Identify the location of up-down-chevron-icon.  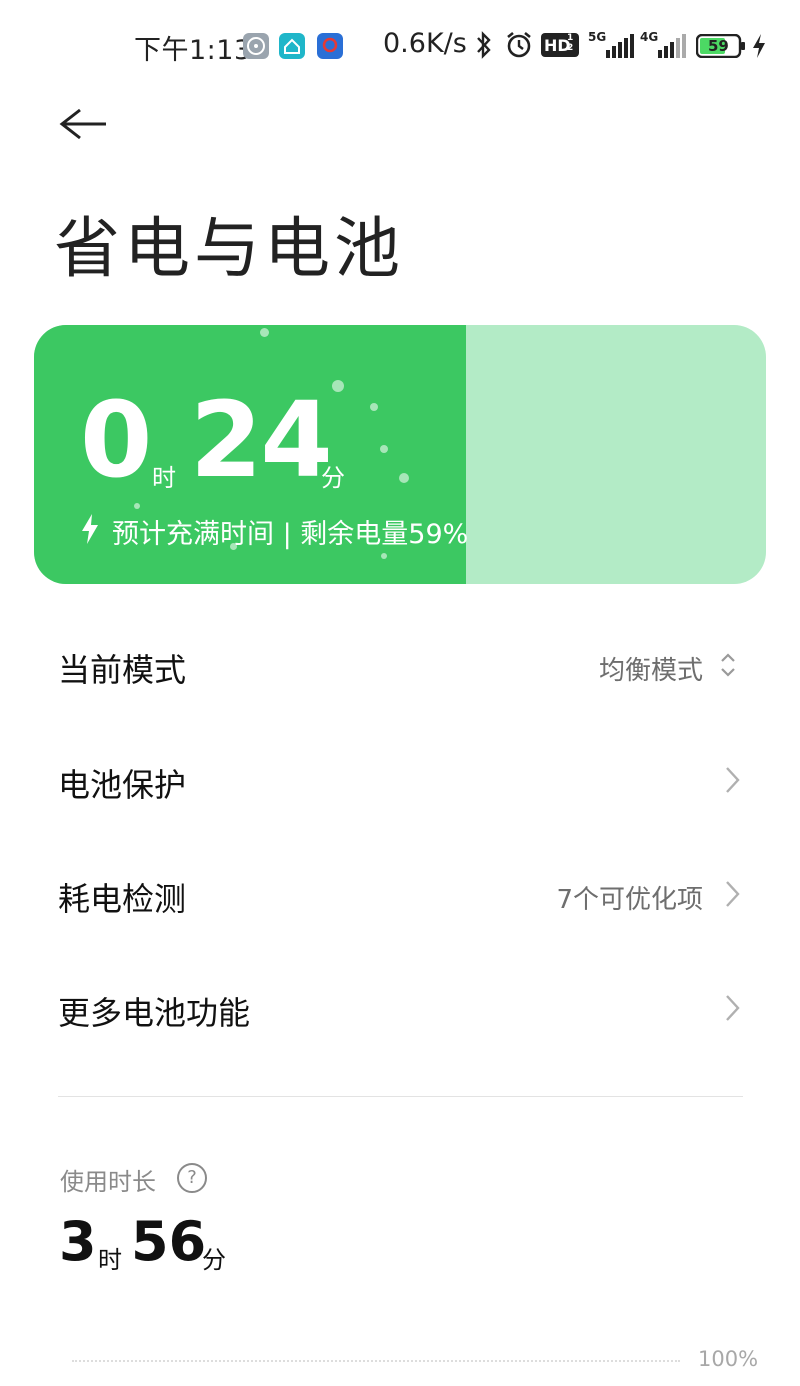
(728, 665).